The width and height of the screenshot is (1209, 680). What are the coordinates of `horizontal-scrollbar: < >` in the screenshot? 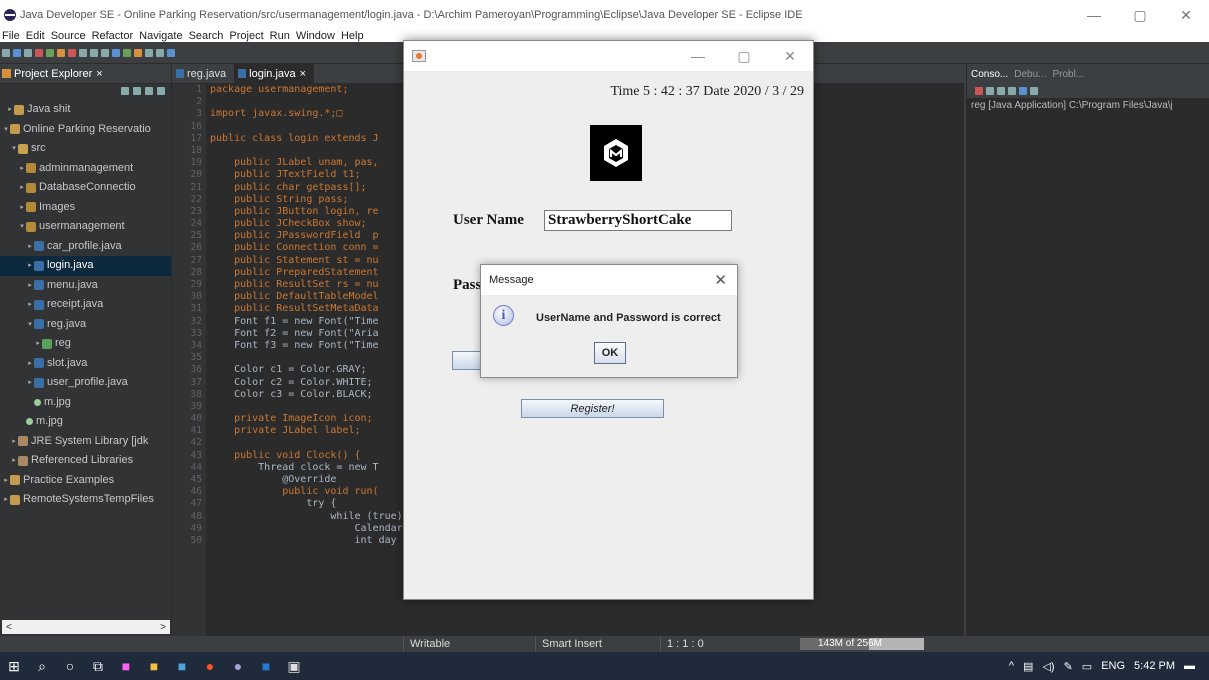 It's located at (86, 627).